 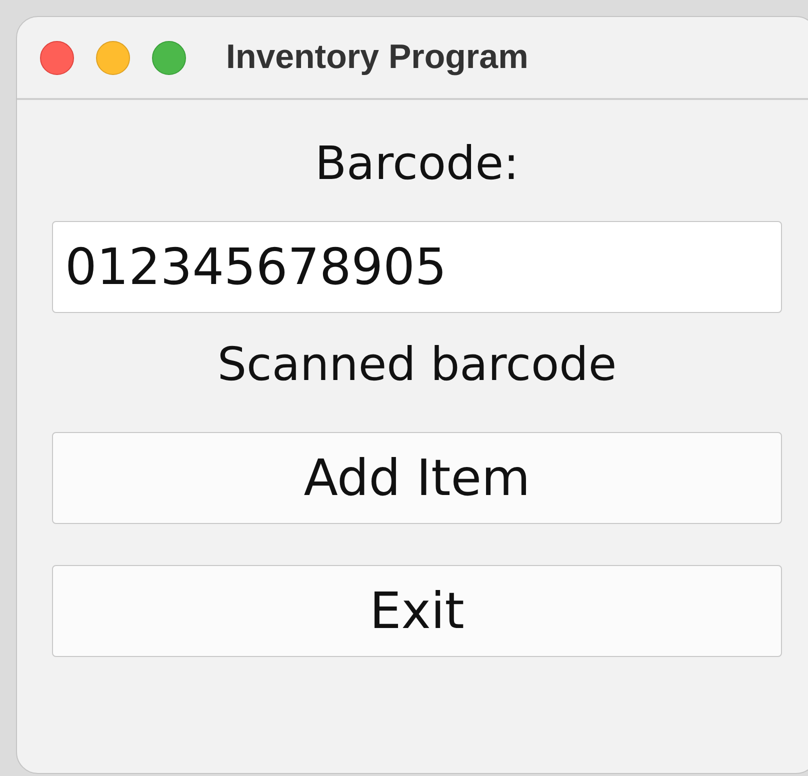 I want to click on exit-button: Exit, so click(x=417, y=611).